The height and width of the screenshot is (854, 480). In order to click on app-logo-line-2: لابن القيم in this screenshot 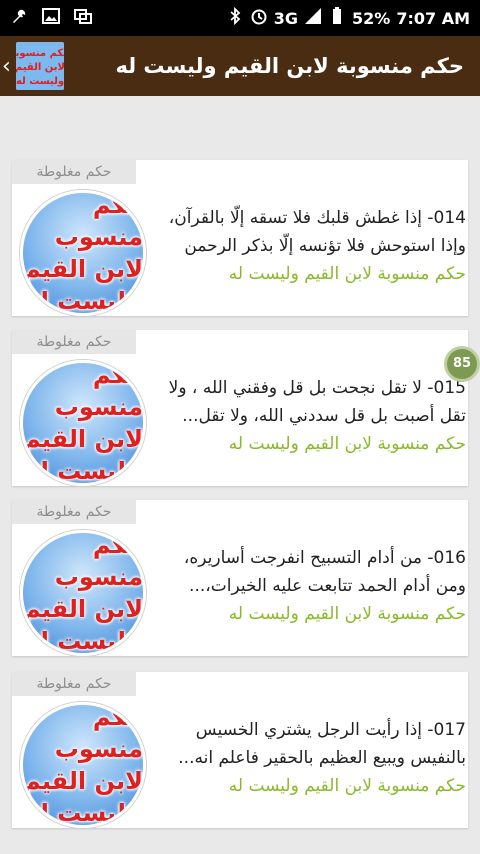, I will do `click(40, 67)`.